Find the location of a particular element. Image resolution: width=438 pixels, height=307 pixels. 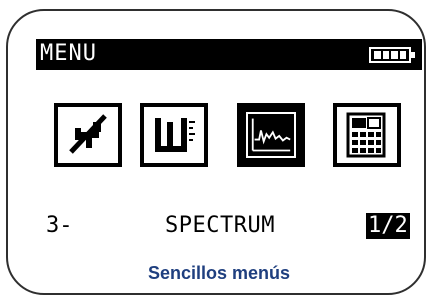

menu-item-spectrum is located at coordinates (271, 135).